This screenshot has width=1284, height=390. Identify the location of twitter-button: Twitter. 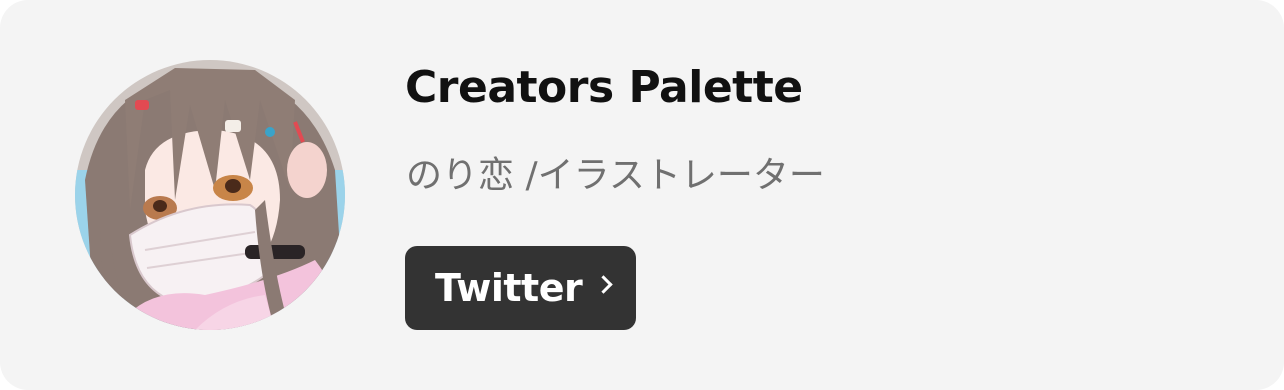
(520, 288).